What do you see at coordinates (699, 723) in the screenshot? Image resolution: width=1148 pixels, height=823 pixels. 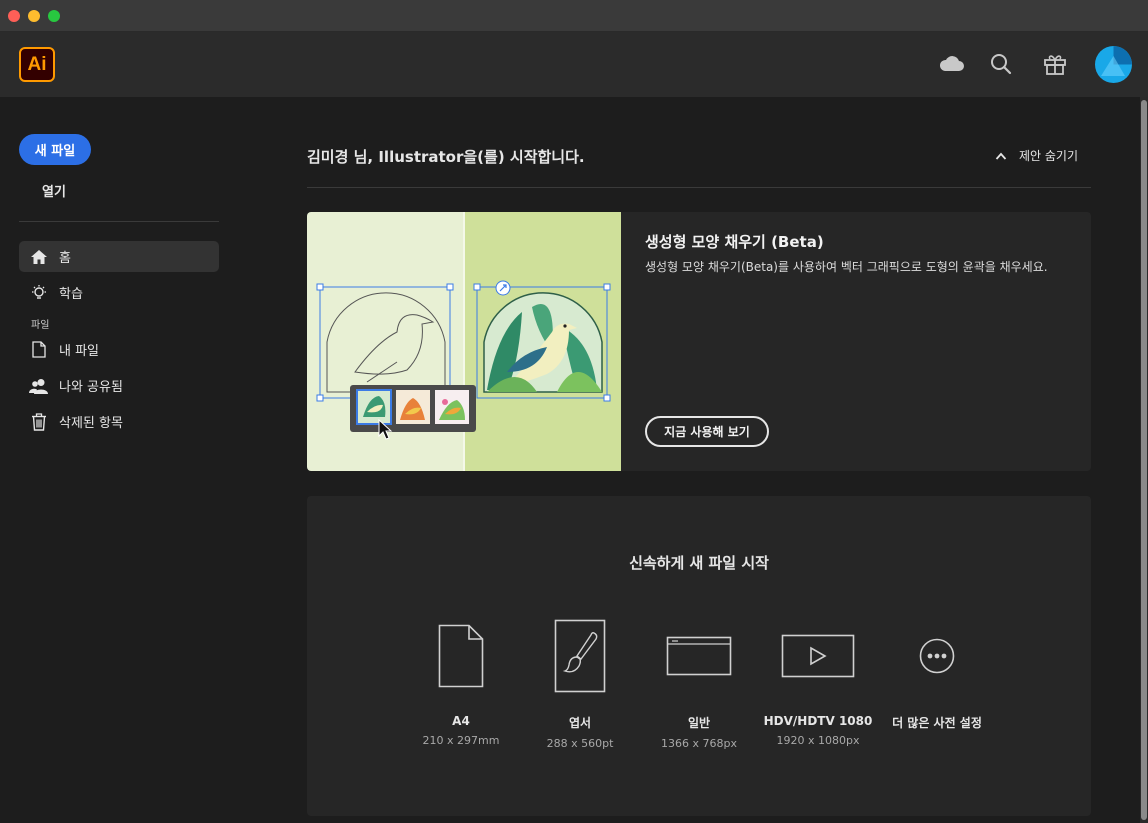 I see `preset-name: 일반` at bounding box center [699, 723].